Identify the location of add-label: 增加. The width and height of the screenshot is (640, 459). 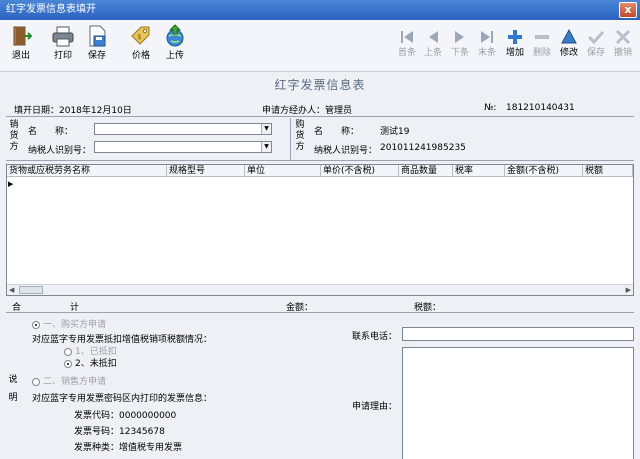
(514, 53).